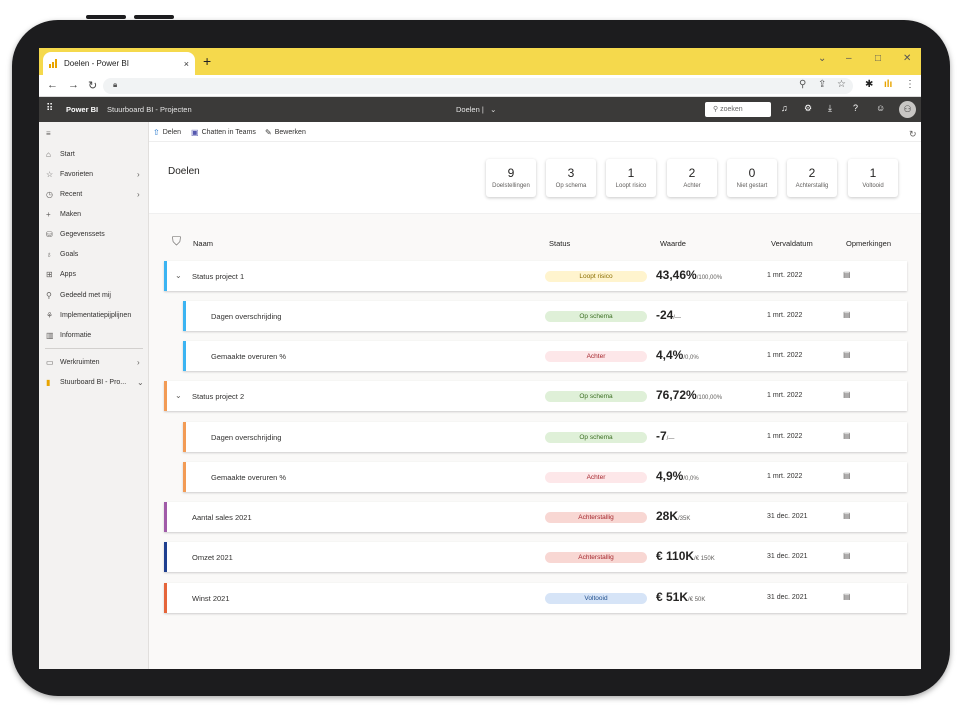 This screenshot has height=721, width=979. I want to click on nav-item-informatie: ▥ Informatie, so click(94, 335).